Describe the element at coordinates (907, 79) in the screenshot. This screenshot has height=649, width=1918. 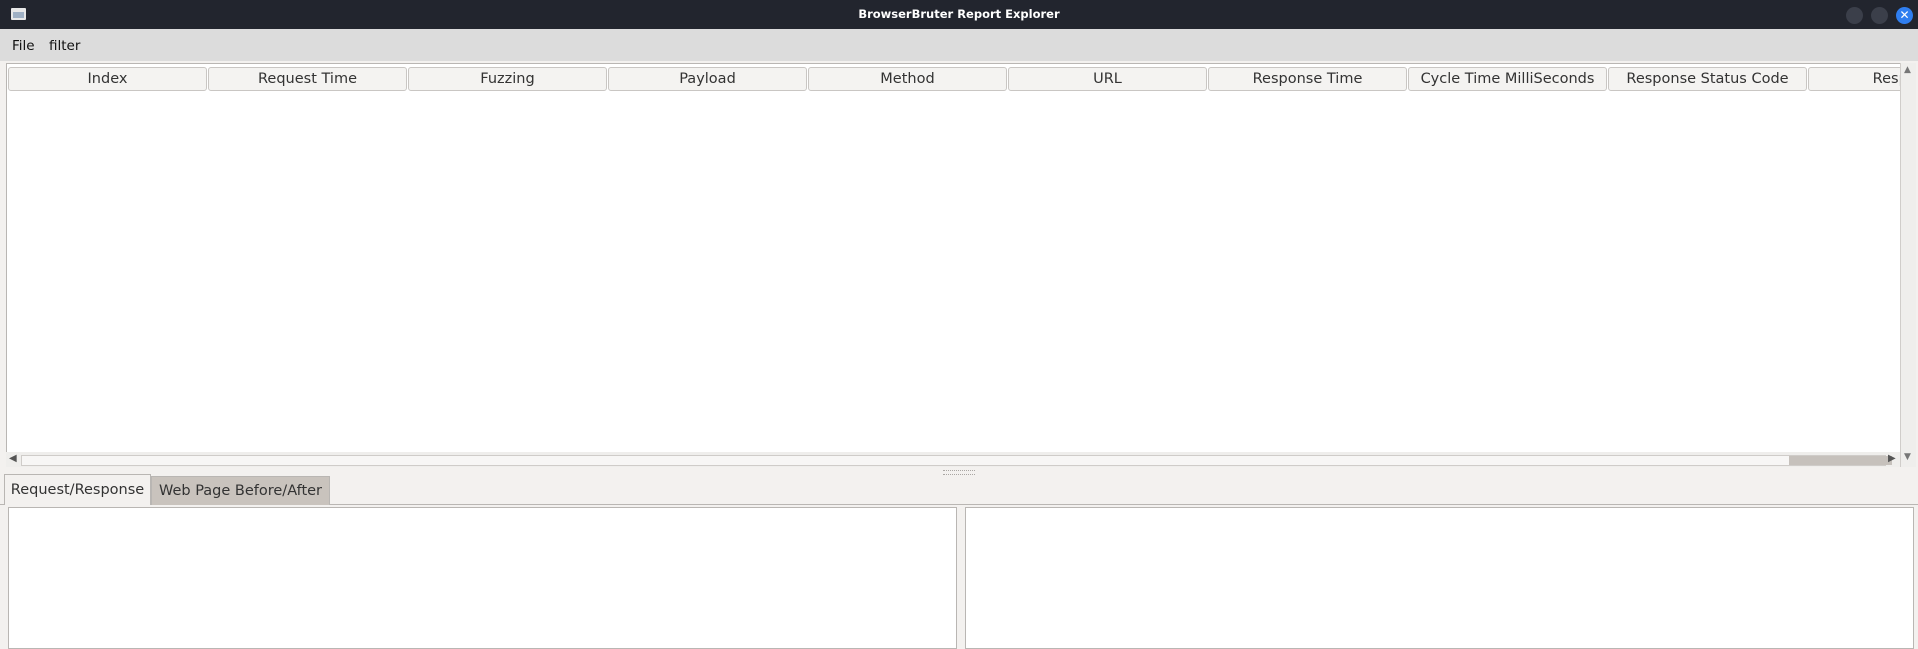
I see `column-header-method: Method` at that location.